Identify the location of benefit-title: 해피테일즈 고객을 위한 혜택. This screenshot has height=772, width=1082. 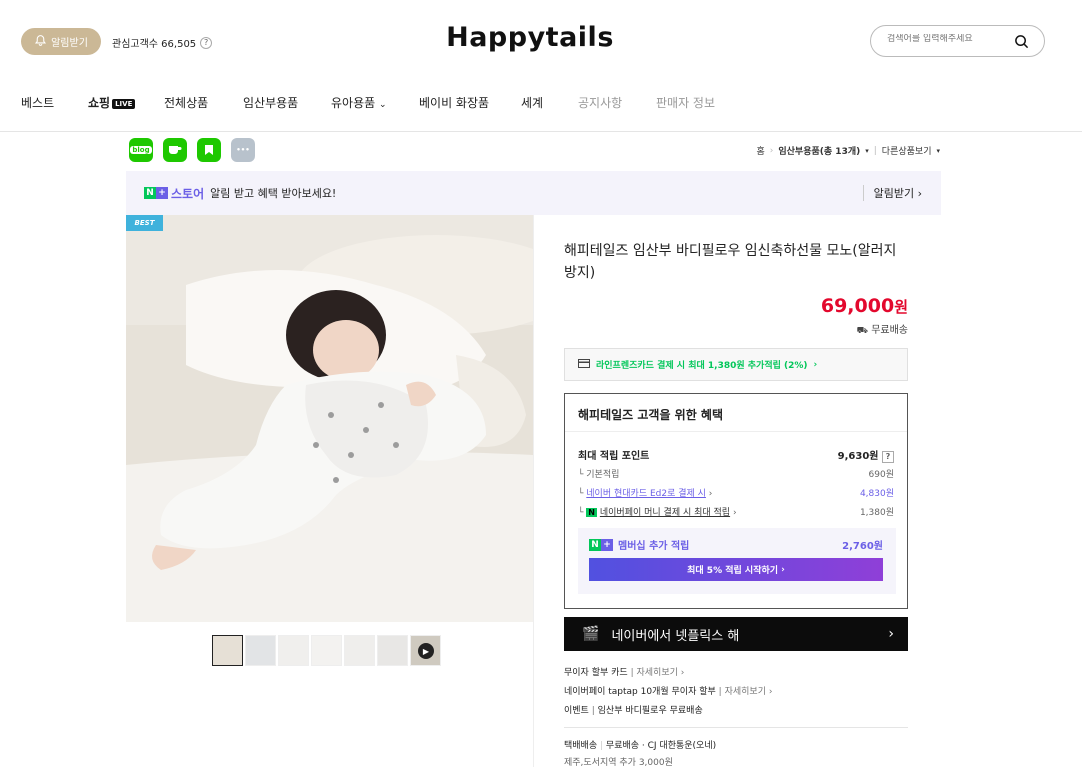
(736, 413).